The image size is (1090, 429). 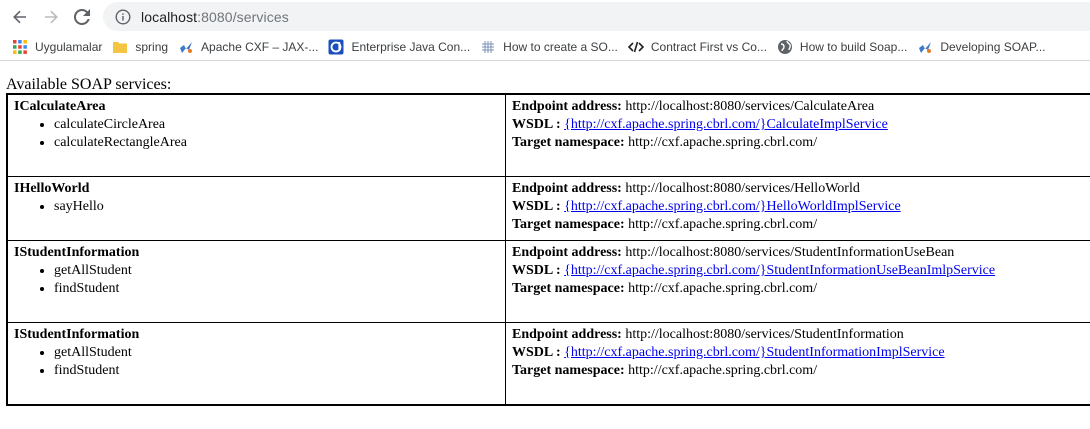 What do you see at coordinates (20, 47) in the screenshot?
I see `apps-grid-icon` at bounding box center [20, 47].